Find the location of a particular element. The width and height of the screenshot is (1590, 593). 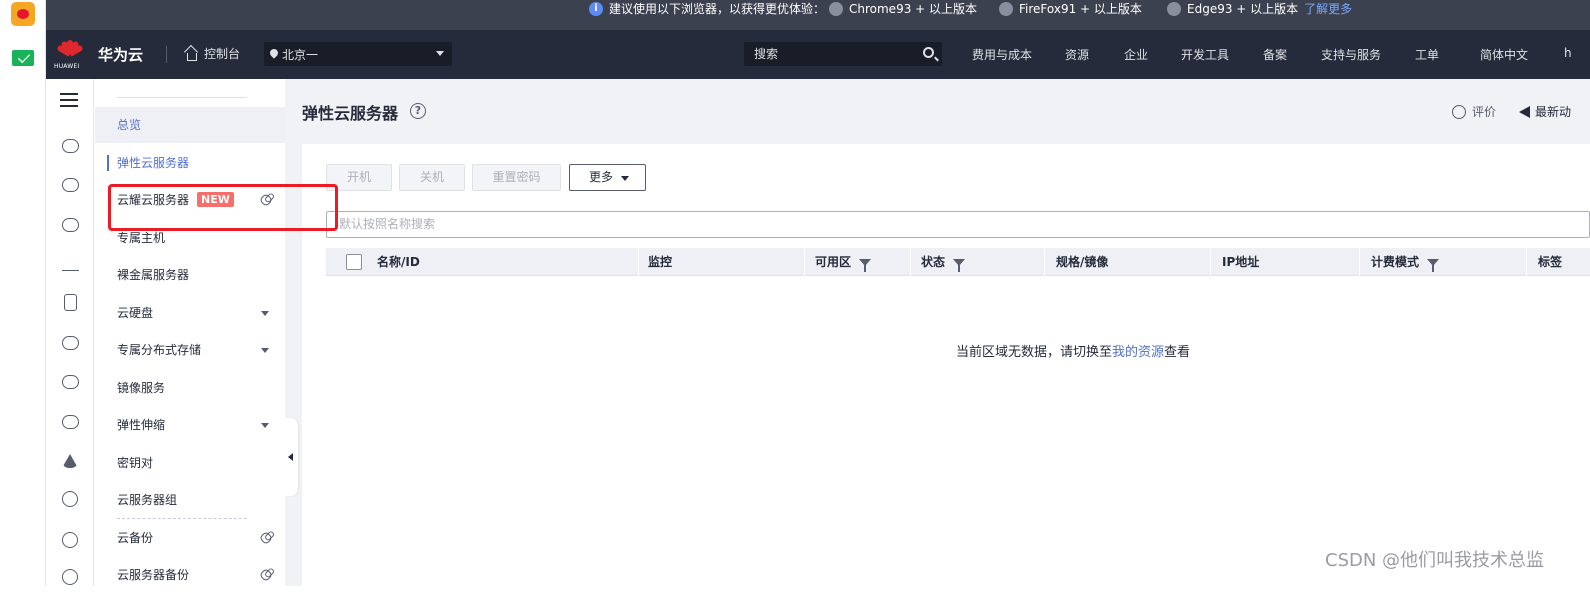

page-header: 弹性云服务器 ? 评价 最新动 is located at coordinates (946, 117).